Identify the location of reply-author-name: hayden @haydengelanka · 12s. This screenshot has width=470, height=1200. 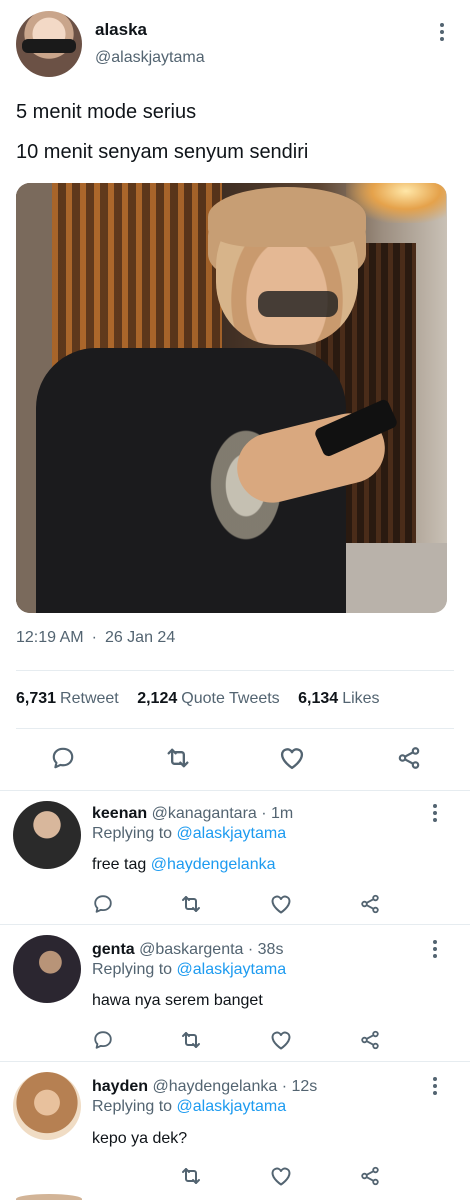
(204, 1087).